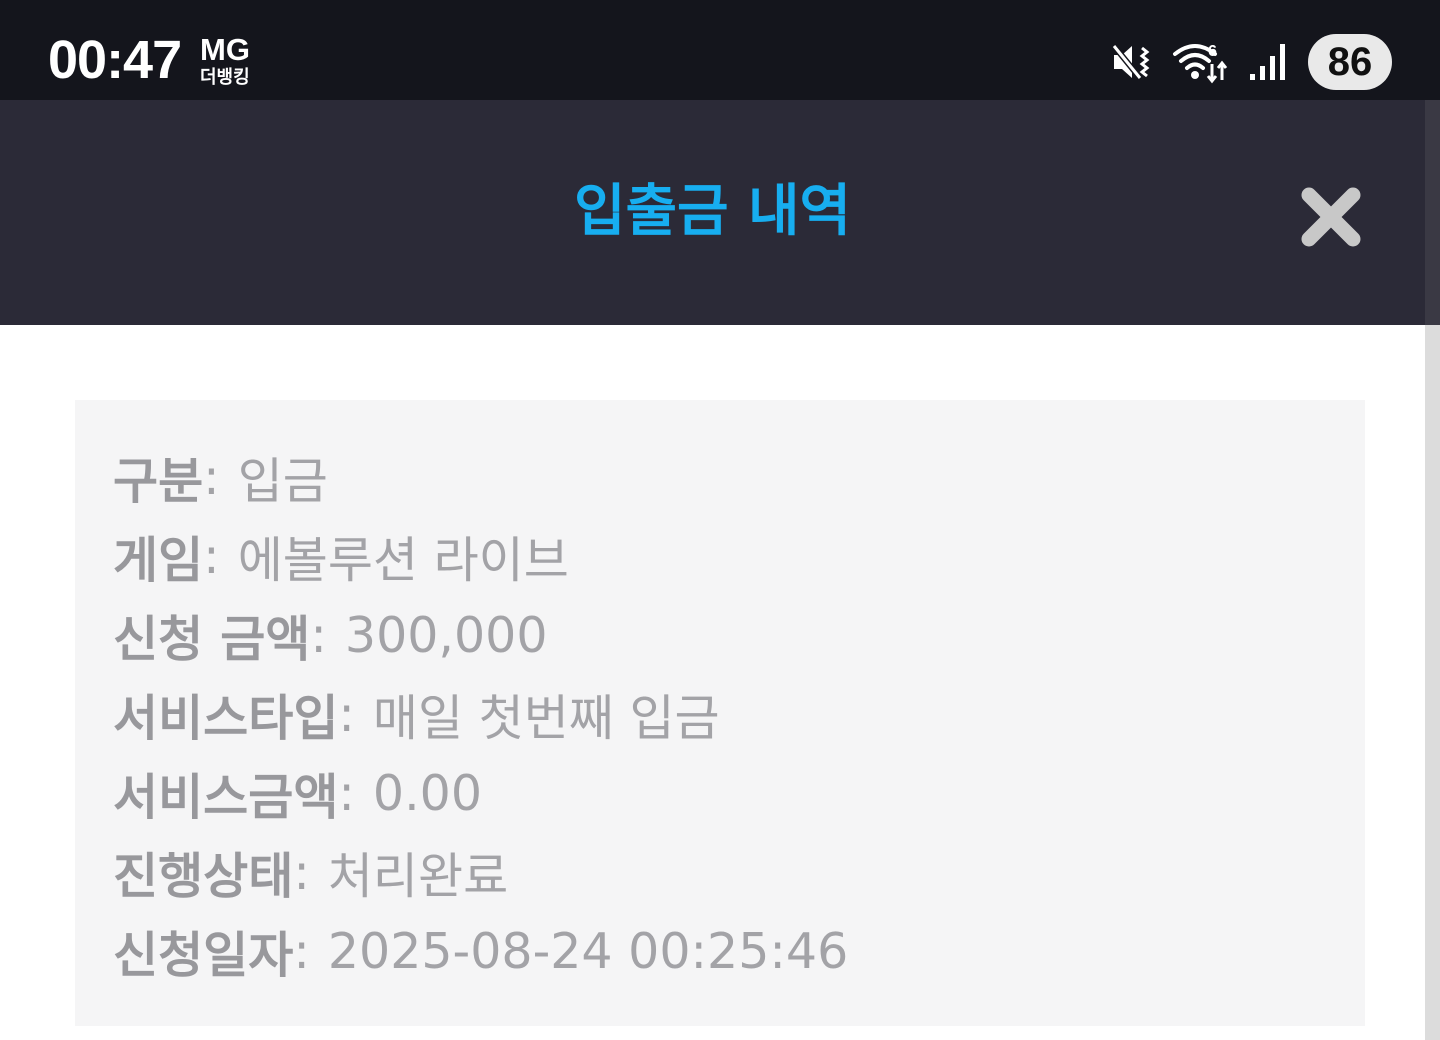 This screenshot has width=1440, height=1040. I want to click on detail-value: 에볼루션 라이브, so click(403, 560).